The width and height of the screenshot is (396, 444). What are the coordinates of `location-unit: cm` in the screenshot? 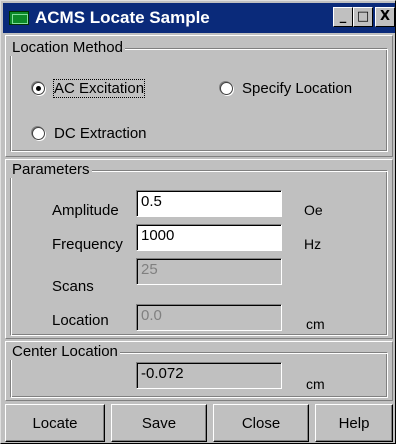 It's located at (315, 324).